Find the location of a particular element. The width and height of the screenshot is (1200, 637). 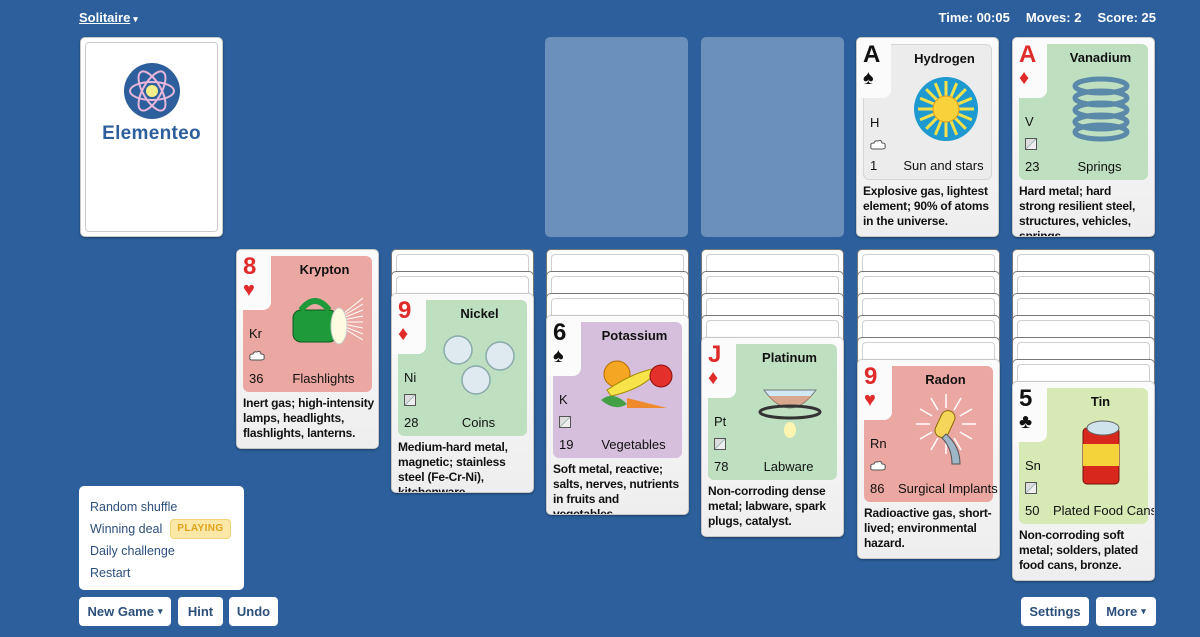

card-back: Elementeo is located at coordinates (151, 137).